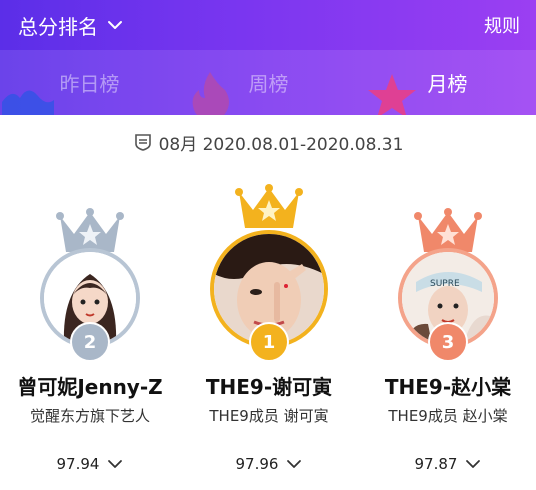 The height and width of the screenshot is (490, 536). Describe the element at coordinates (448, 342) in the screenshot. I see `rank-badge: 3` at that location.